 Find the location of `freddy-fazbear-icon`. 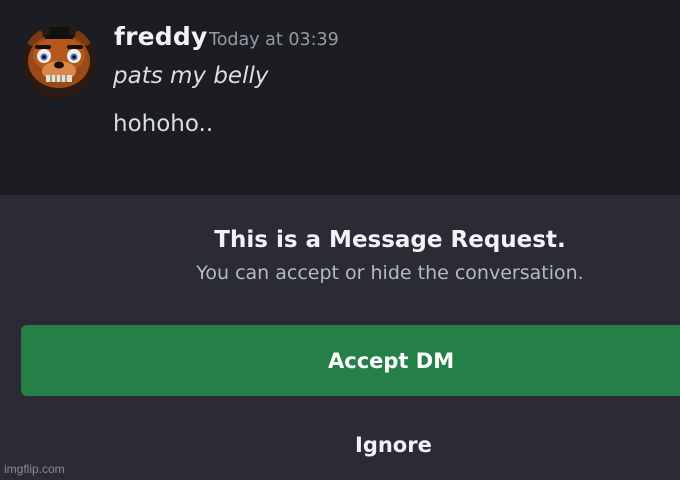

freddy-fazbear-icon is located at coordinates (59, 62).